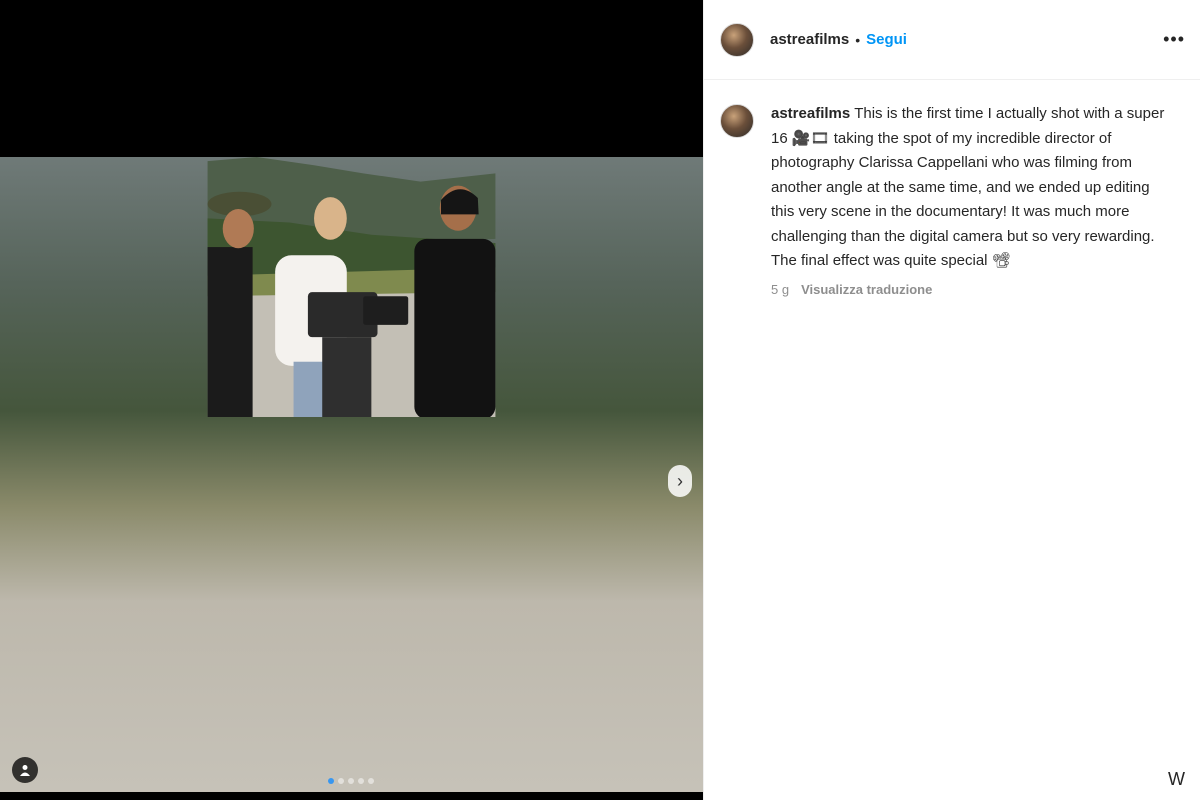 The width and height of the screenshot is (1200, 800). I want to click on more-options-icon: •••, so click(1174, 39).